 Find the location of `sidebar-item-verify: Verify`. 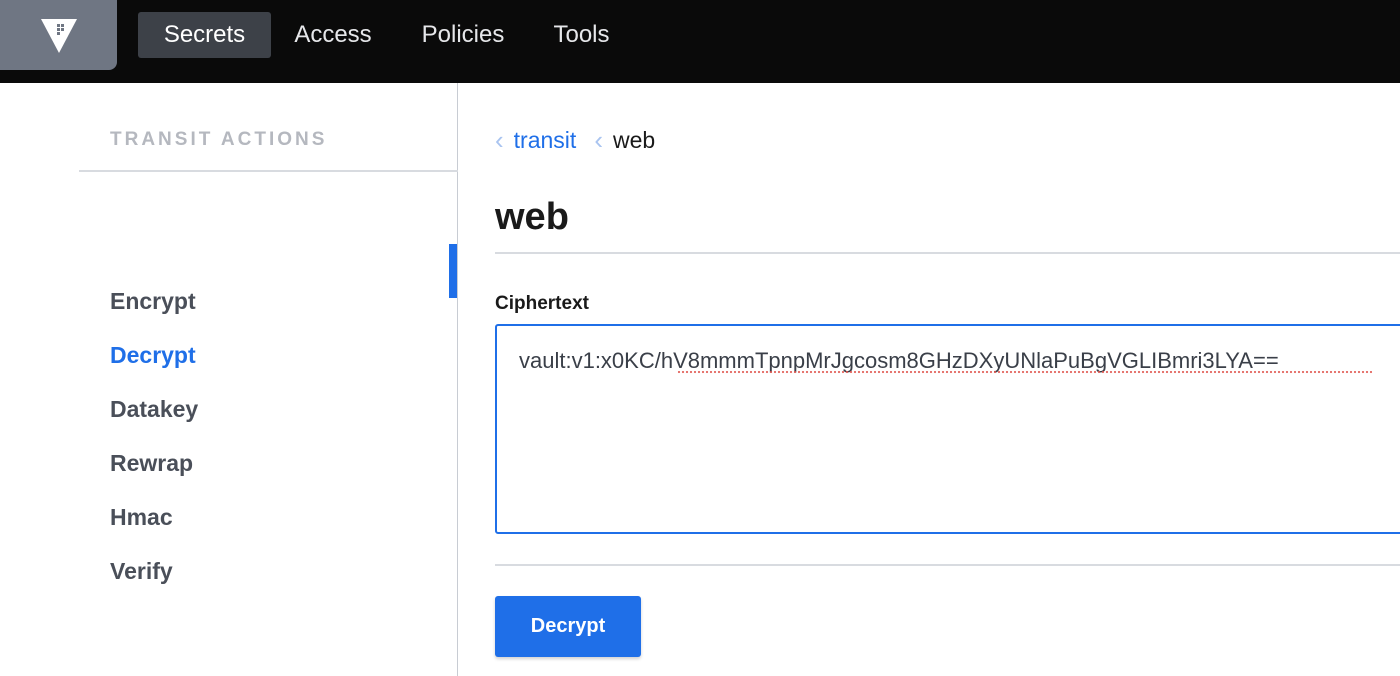

sidebar-item-verify: Verify is located at coordinates (141, 571).